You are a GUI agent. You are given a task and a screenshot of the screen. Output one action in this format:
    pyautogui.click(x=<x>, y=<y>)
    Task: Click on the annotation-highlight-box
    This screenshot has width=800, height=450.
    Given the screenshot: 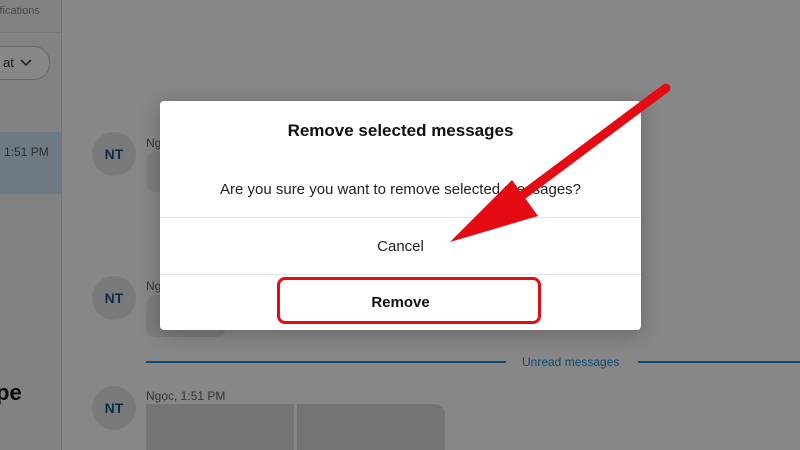 What is the action you would take?
    pyautogui.click(x=409, y=300)
    